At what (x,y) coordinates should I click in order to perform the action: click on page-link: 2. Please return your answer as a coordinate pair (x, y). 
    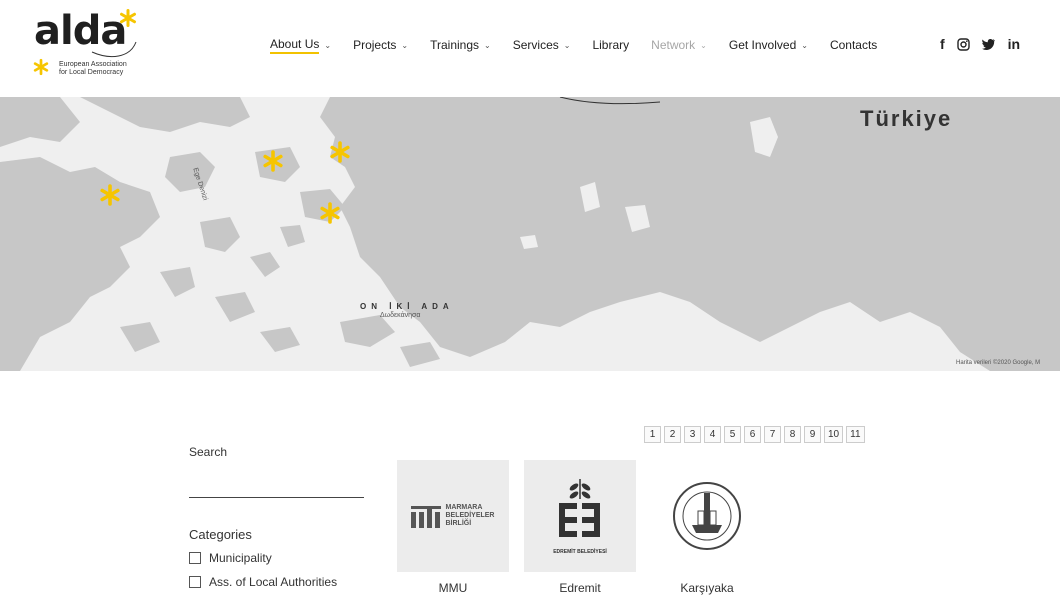
    Looking at the image, I should click on (672, 434).